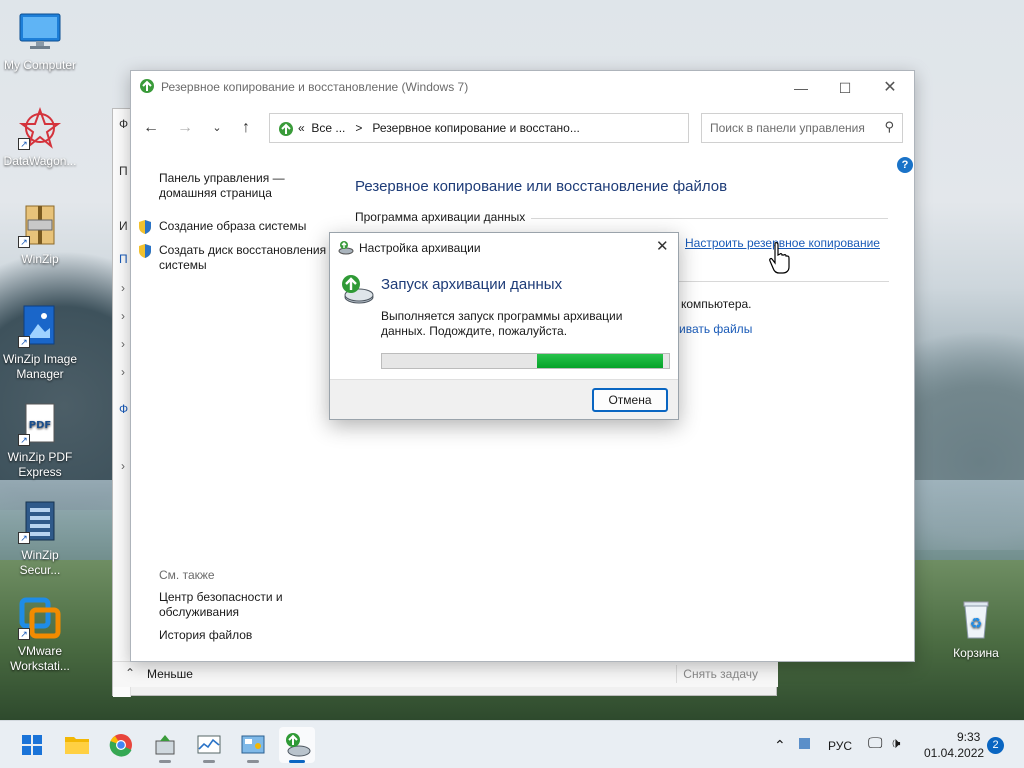 This screenshot has height=768, width=1024. Describe the element at coordinates (170, 674) in the screenshot. I see `fewer-details-button: Меньше` at that location.